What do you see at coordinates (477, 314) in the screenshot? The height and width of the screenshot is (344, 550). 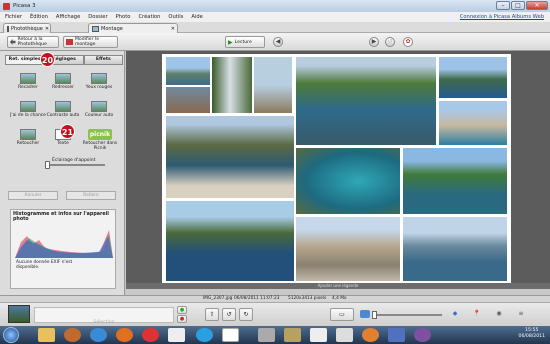 I see `location-pin-icon: 📍` at bounding box center [477, 314].